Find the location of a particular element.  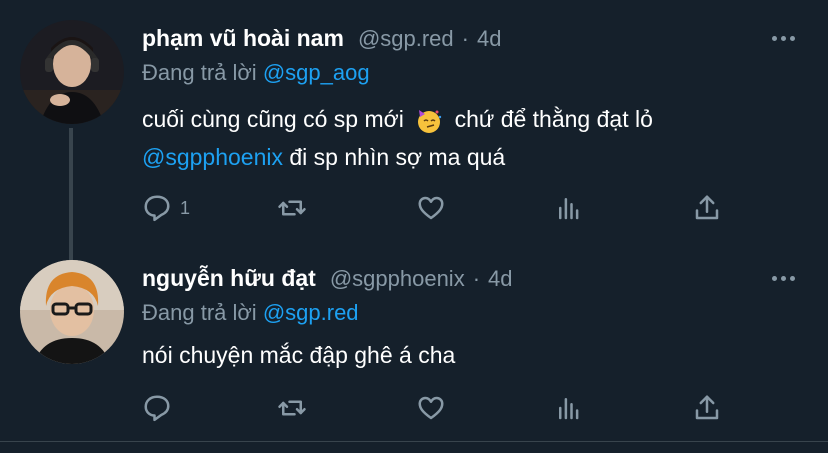

tweet-actions is located at coordinates (442, 410).